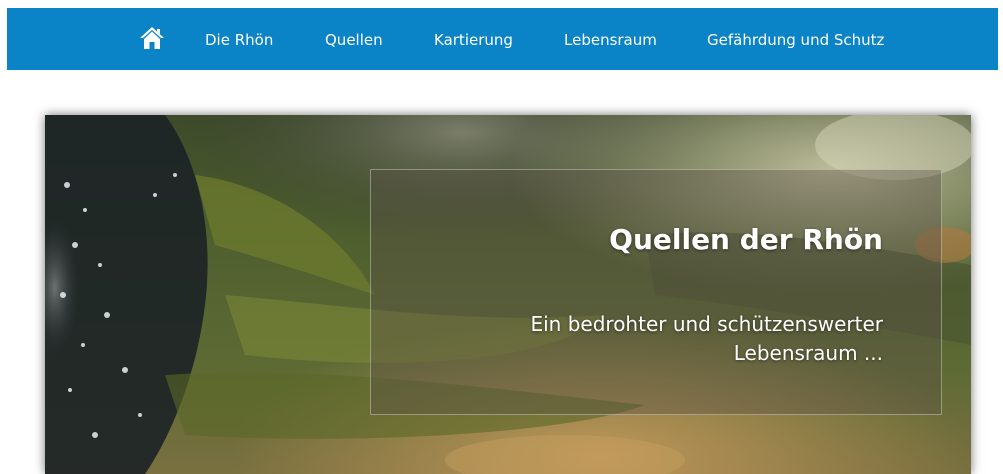 The image size is (1003, 474). What do you see at coordinates (746, 239) in the screenshot?
I see `hero-title: Quellen der Rhön` at bounding box center [746, 239].